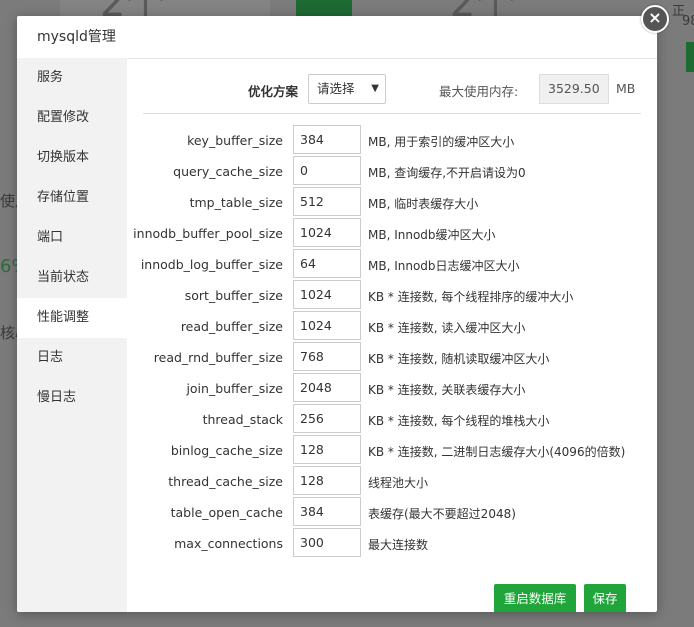 This screenshot has width=694, height=627. What do you see at coordinates (327, 170) in the screenshot?
I see `param-input: 0` at bounding box center [327, 170].